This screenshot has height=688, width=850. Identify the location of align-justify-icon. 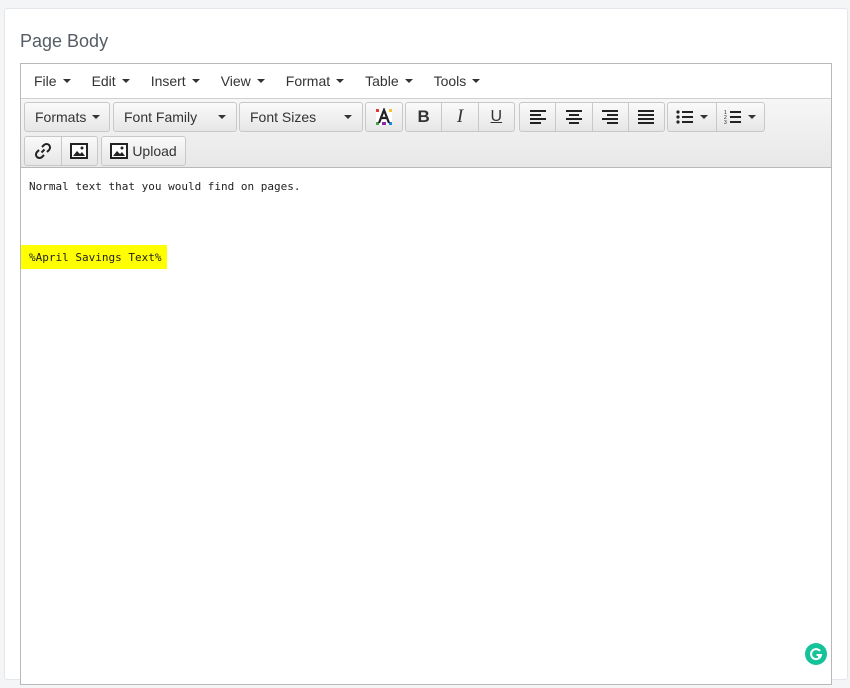
(646, 117).